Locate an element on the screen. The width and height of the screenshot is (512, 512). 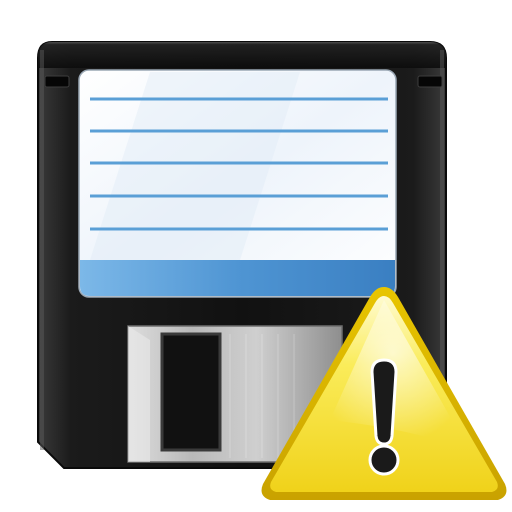
exclamation-dot is located at coordinates (384, 460).